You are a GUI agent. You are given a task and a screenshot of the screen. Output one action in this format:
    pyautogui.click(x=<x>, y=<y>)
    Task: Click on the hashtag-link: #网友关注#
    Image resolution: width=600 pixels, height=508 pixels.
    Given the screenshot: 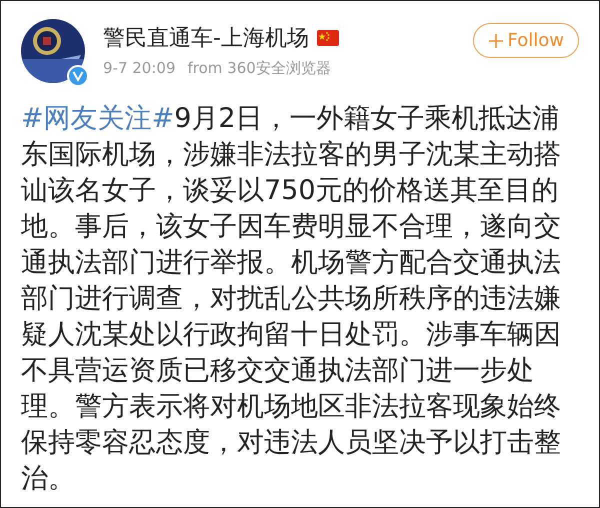 What is the action you would take?
    pyautogui.click(x=97, y=118)
    